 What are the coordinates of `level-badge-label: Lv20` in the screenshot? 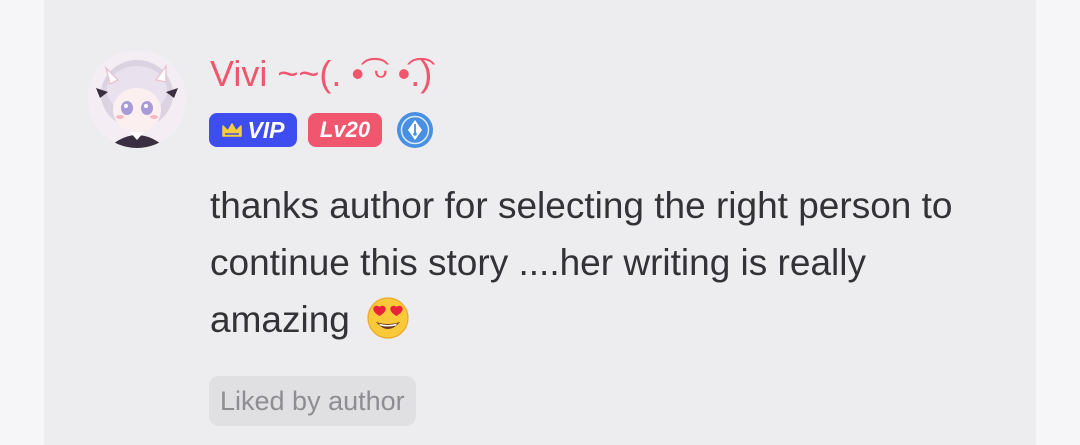 It's located at (345, 129).